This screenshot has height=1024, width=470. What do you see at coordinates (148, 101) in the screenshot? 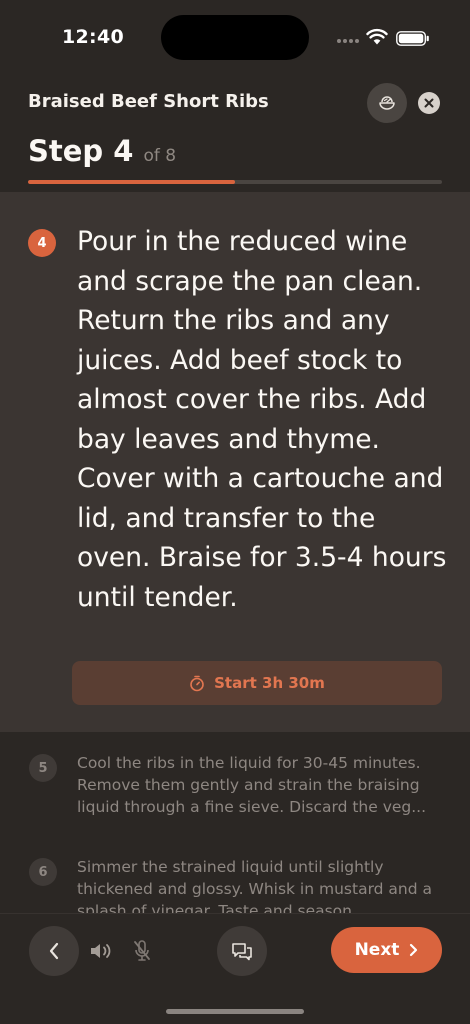
I see `recipe-title: Braised Beef Short Ribs` at bounding box center [148, 101].